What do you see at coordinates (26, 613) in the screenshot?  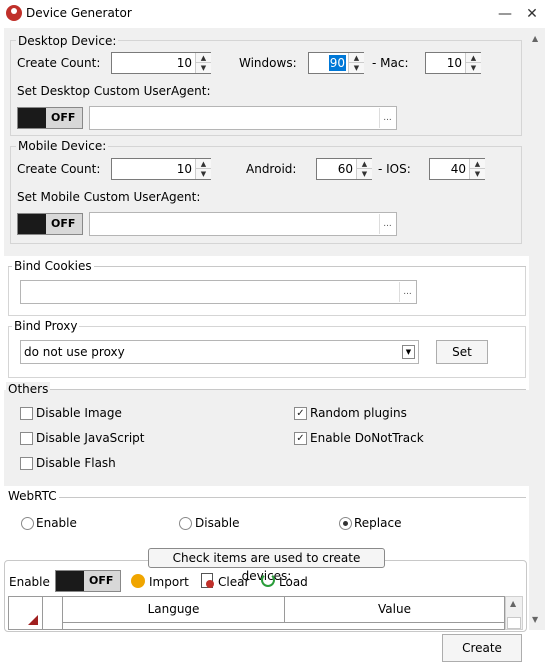 I see `table-corner` at bounding box center [26, 613].